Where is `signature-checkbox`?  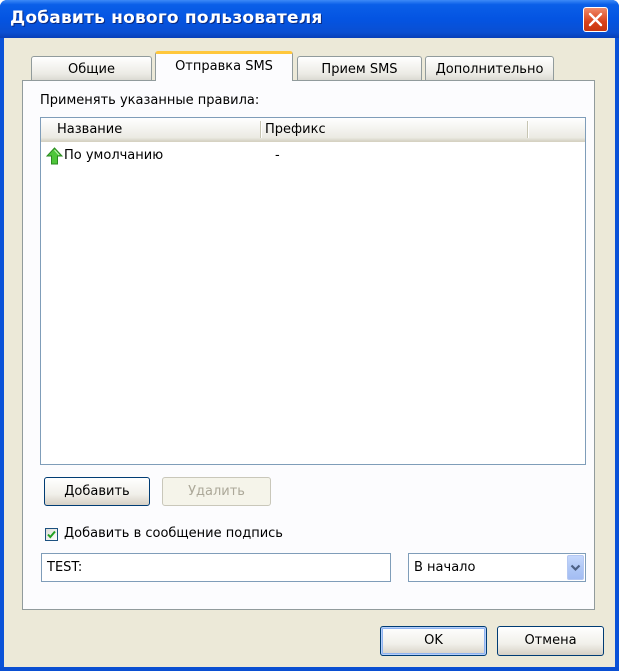
signature-checkbox is located at coordinates (51, 534).